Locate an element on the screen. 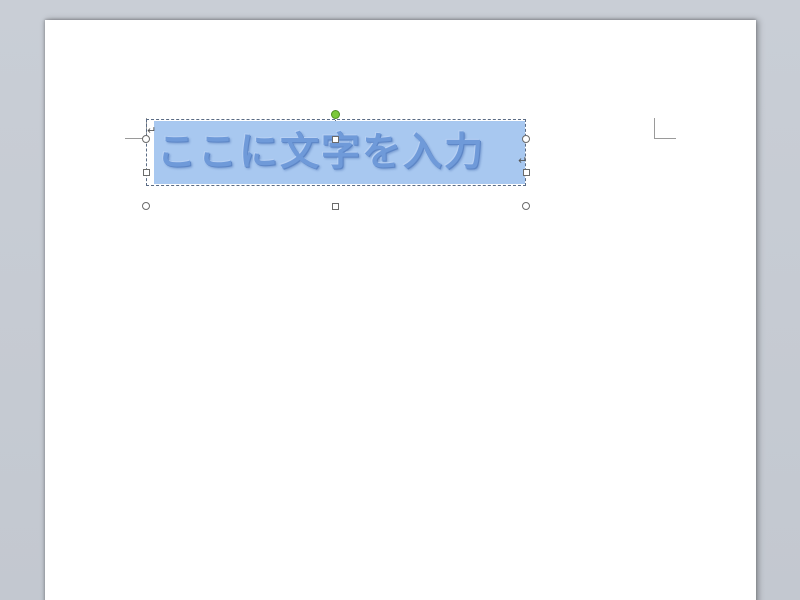 The height and width of the screenshot is (600, 800). rotation-handle-icon is located at coordinates (335, 114).